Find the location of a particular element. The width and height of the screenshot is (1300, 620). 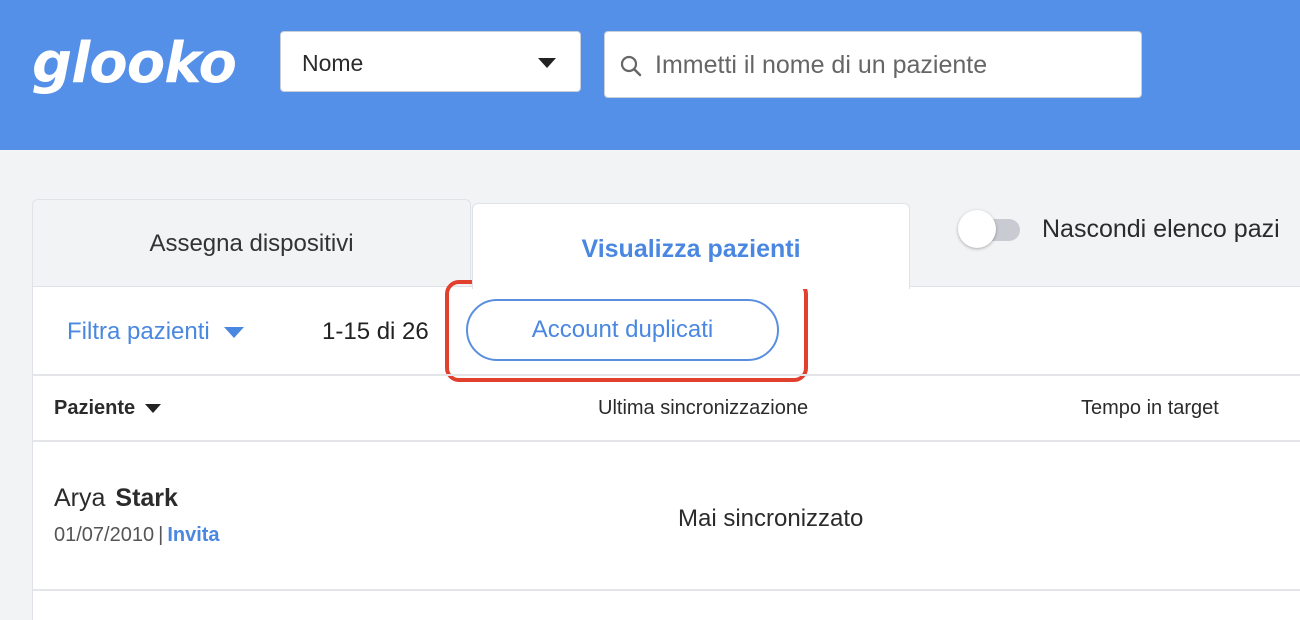

patient-search-box is located at coordinates (873, 64).